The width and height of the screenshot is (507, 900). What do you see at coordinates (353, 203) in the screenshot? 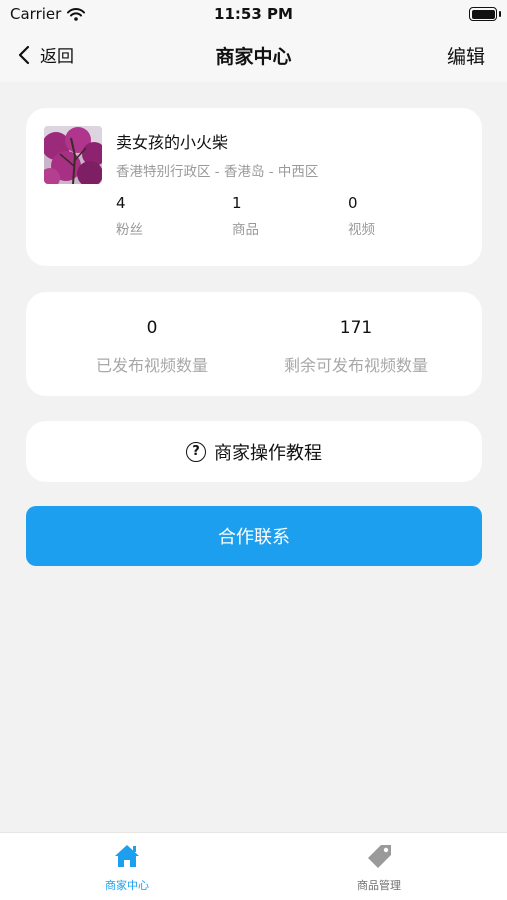
I see `stat-value: 0` at bounding box center [353, 203].